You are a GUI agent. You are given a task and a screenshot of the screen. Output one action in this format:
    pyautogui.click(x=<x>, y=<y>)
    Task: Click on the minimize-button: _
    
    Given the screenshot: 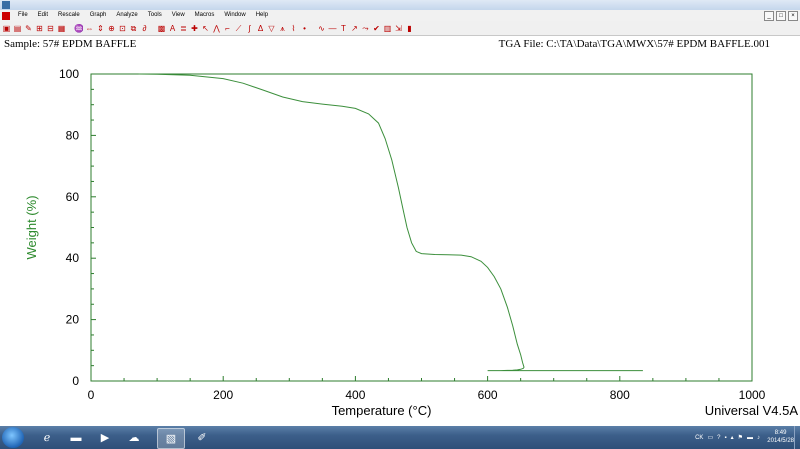 What is the action you would take?
    pyautogui.click(x=769, y=16)
    